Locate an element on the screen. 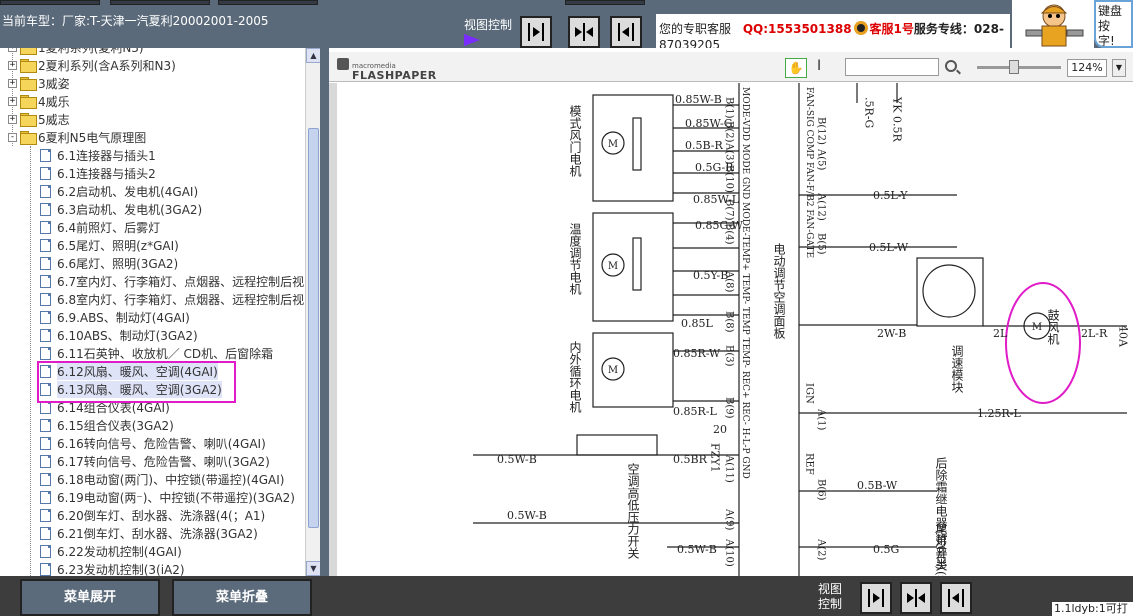  tree-doc-item: 6.22发动机控制(4GAI) is located at coordinates (111, 551).